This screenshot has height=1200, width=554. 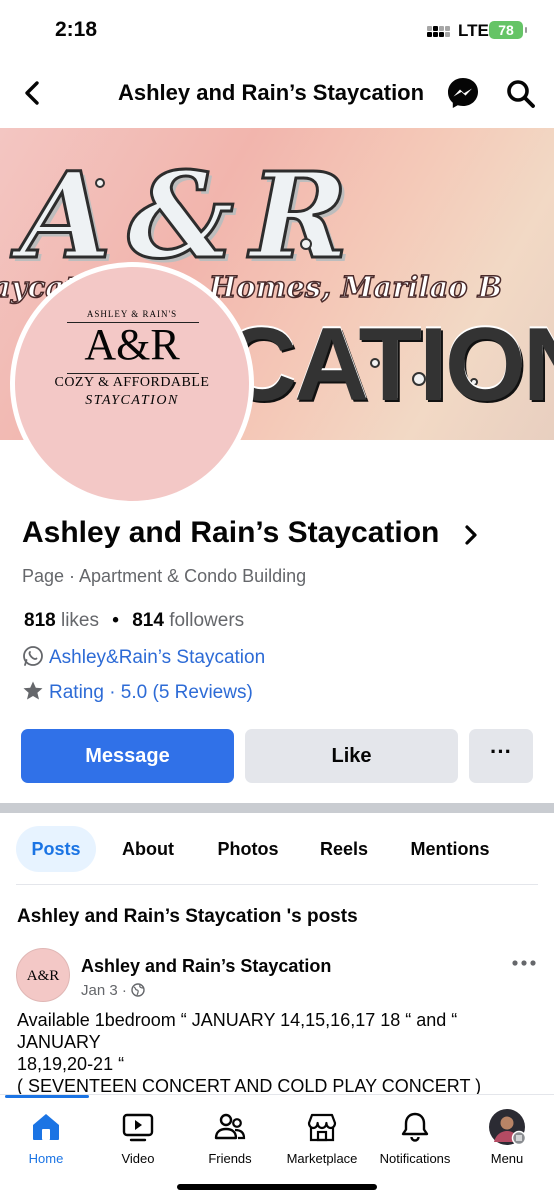 I want to click on nav-notifications-label: Notifications, so click(x=415, y=1158).